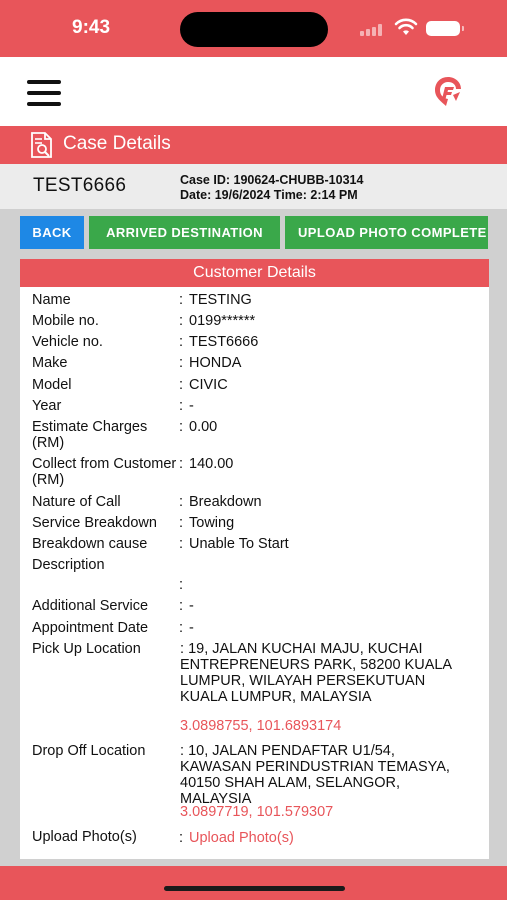 Image resolution: width=507 pixels, height=900 pixels. I want to click on vehicle-value: TEST6666, so click(224, 342).